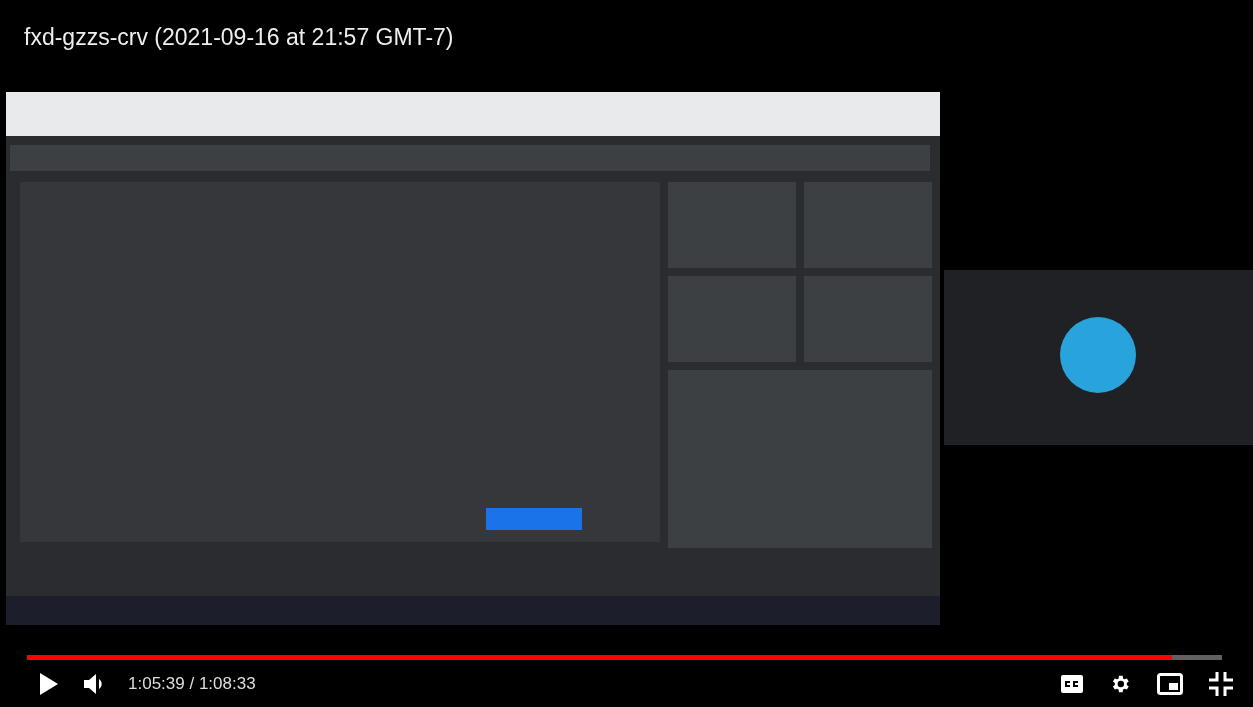 Image resolution: width=1253 pixels, height=707 pixels. I want to click on subtitles-button, so click(1072, 683).